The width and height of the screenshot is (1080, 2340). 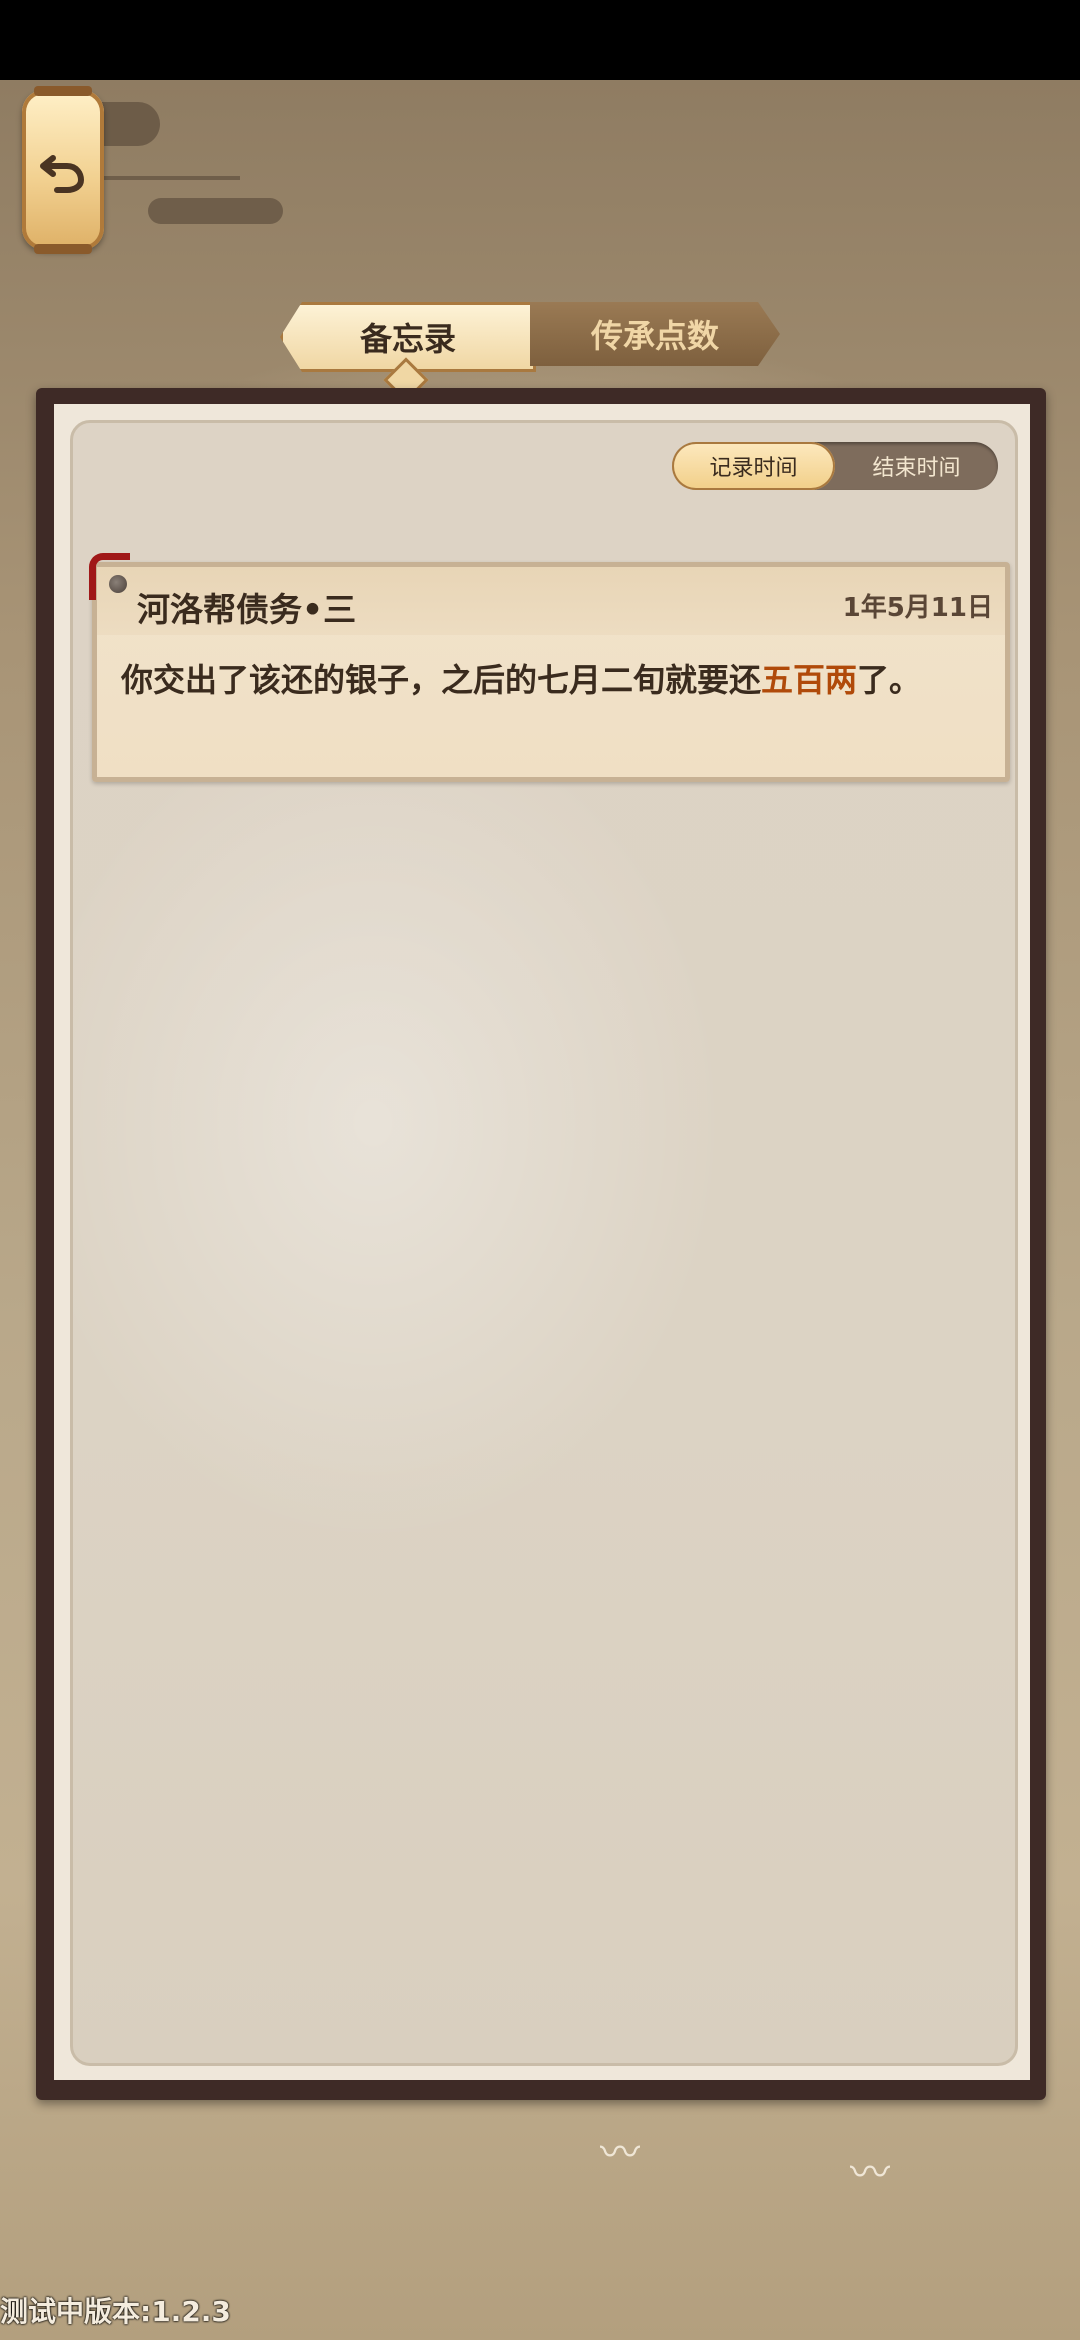 What do you see at coordinates (809, 680) in the screenshot?
I see `memo-body-highlight: 五百两` at bounding box center [809, 680].